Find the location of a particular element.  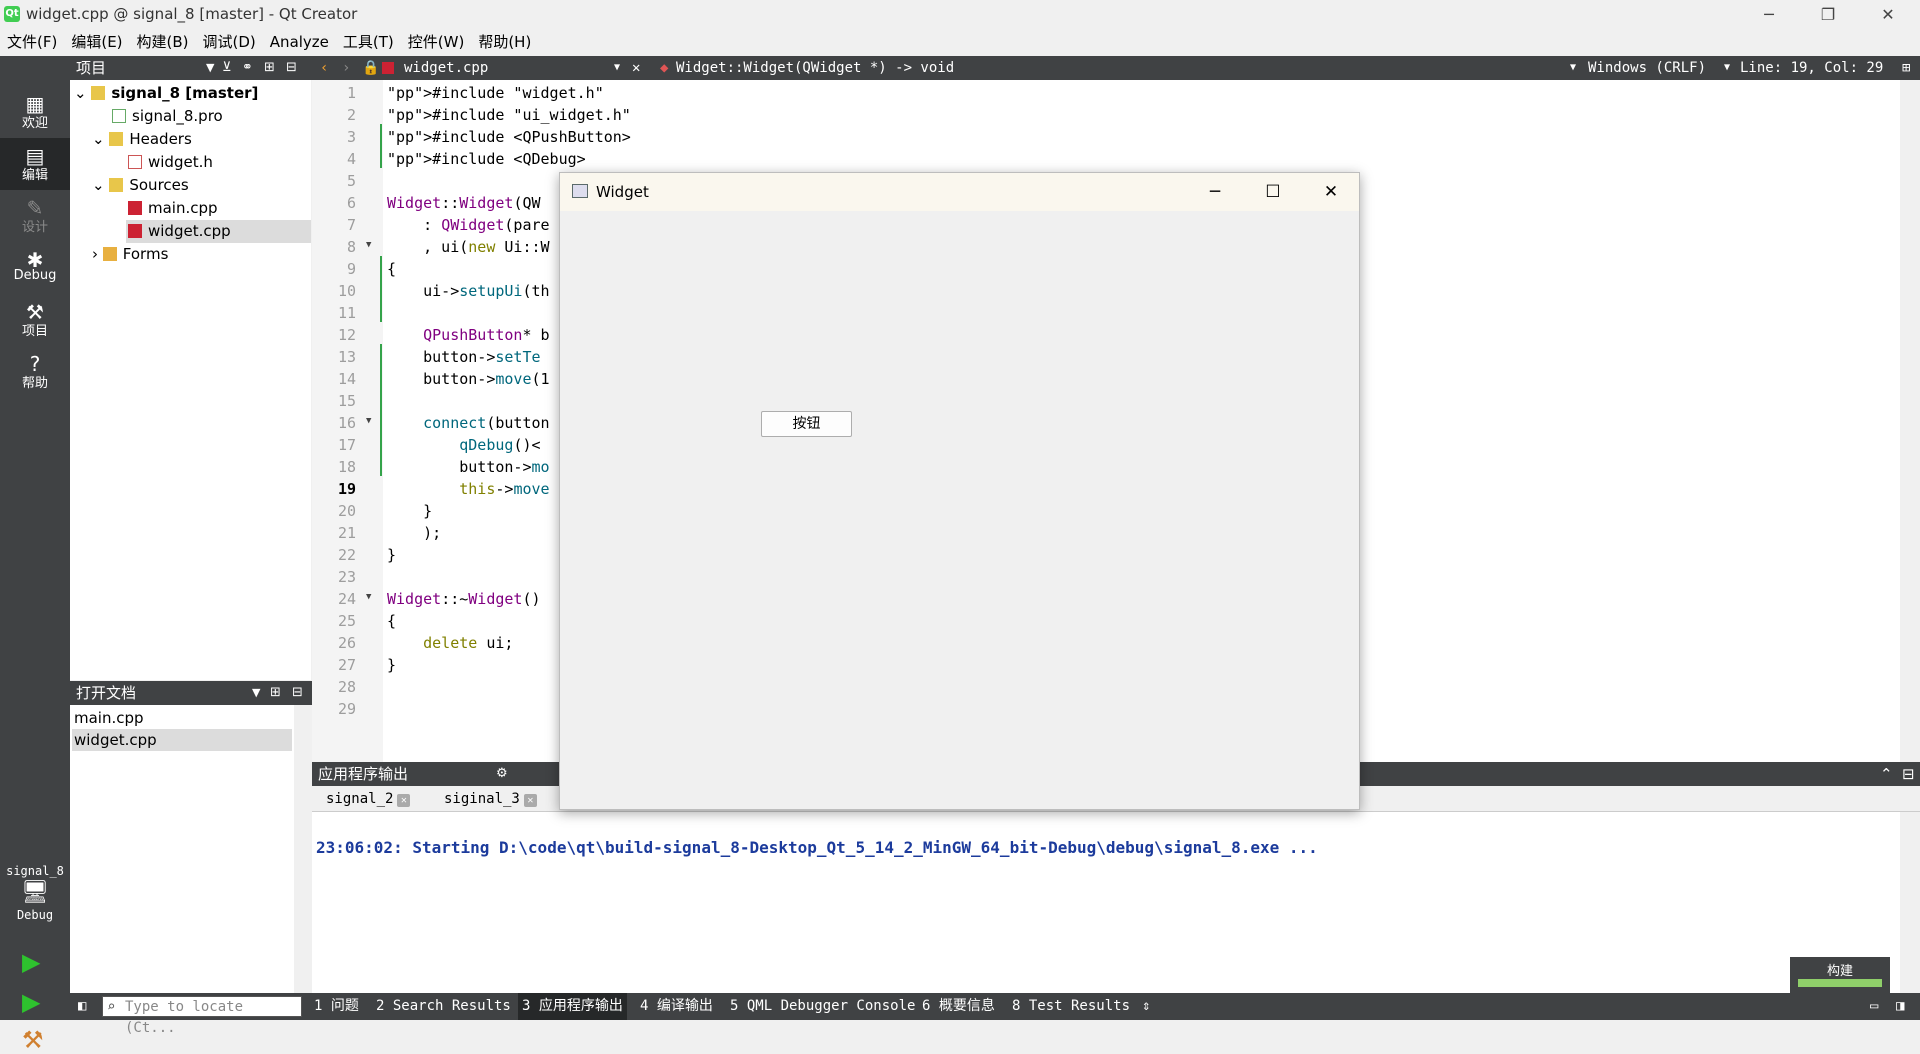

output-tab-signal_2: signal_2 ✕ is located at coordinates (368, 799).